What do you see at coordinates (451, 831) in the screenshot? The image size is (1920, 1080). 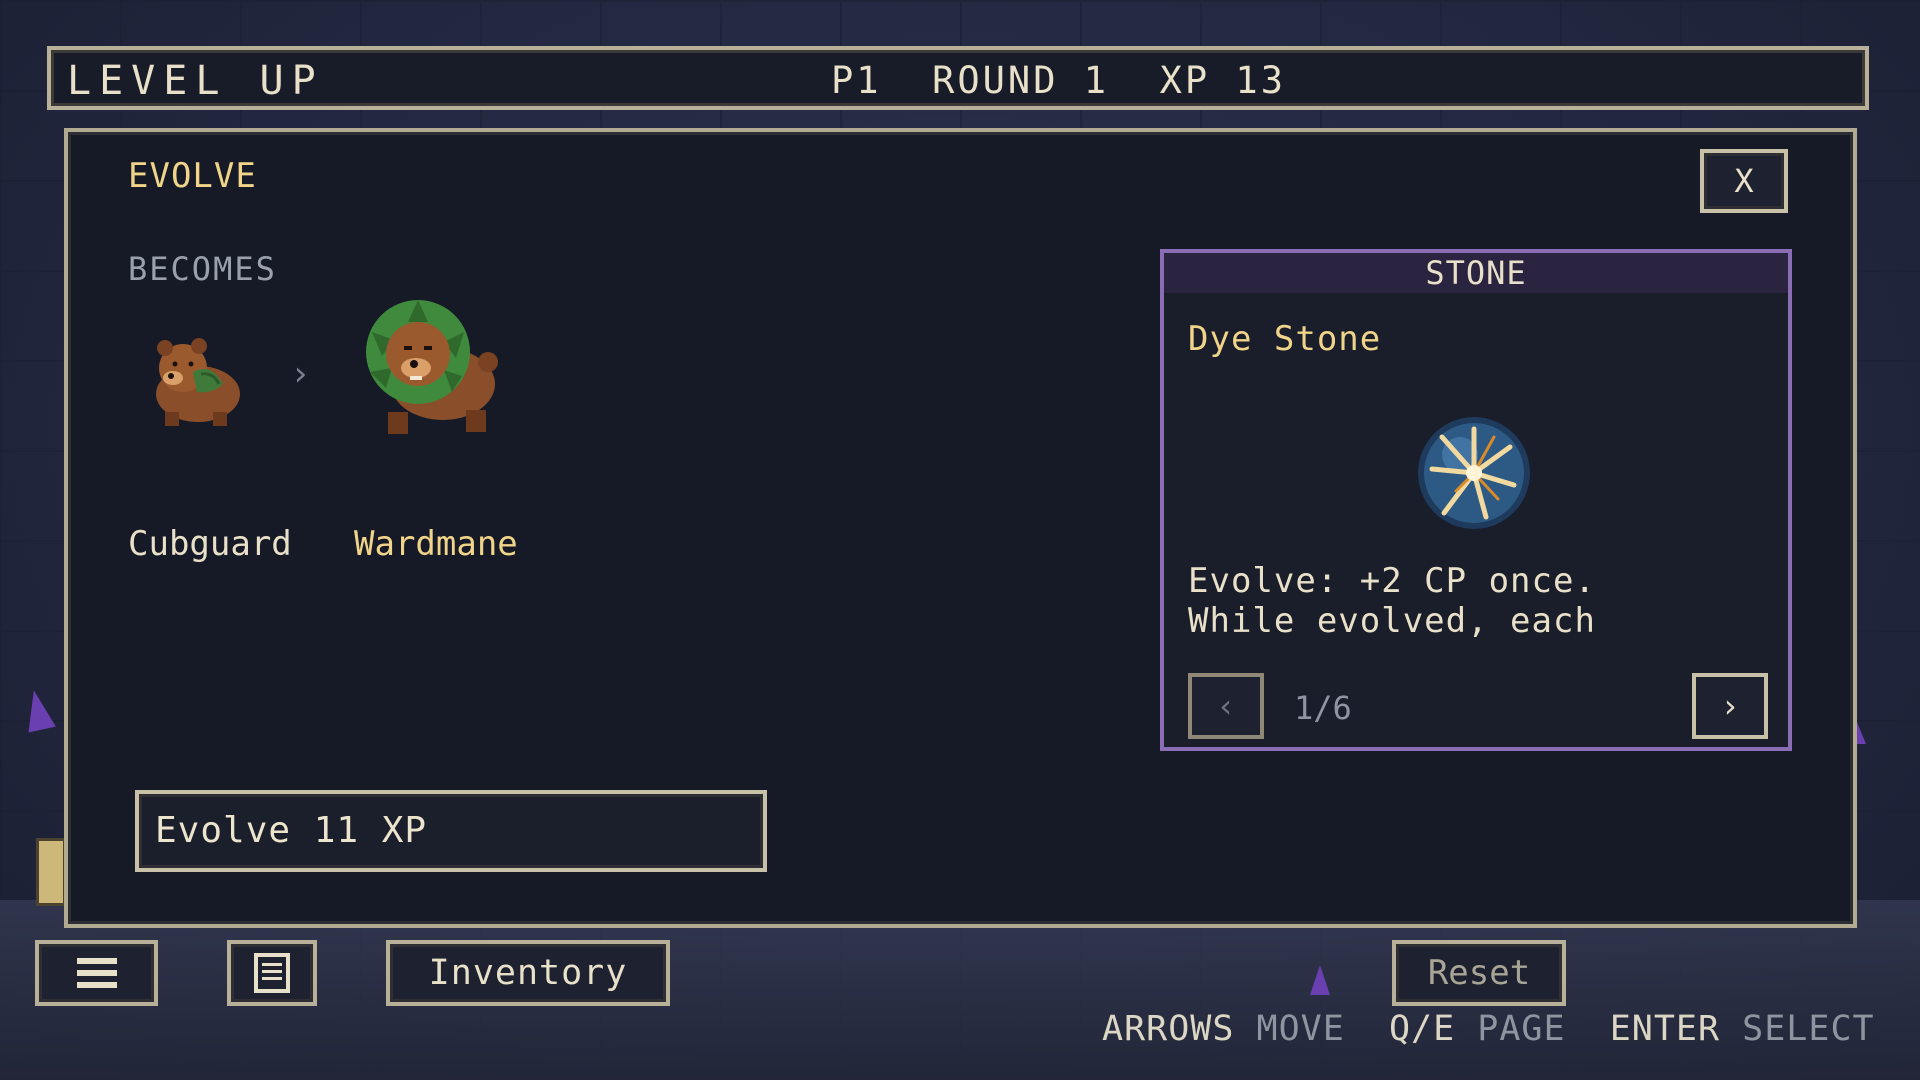 I see `evolve-button: Evolve 11 XP` at bounding box center [451, 831].